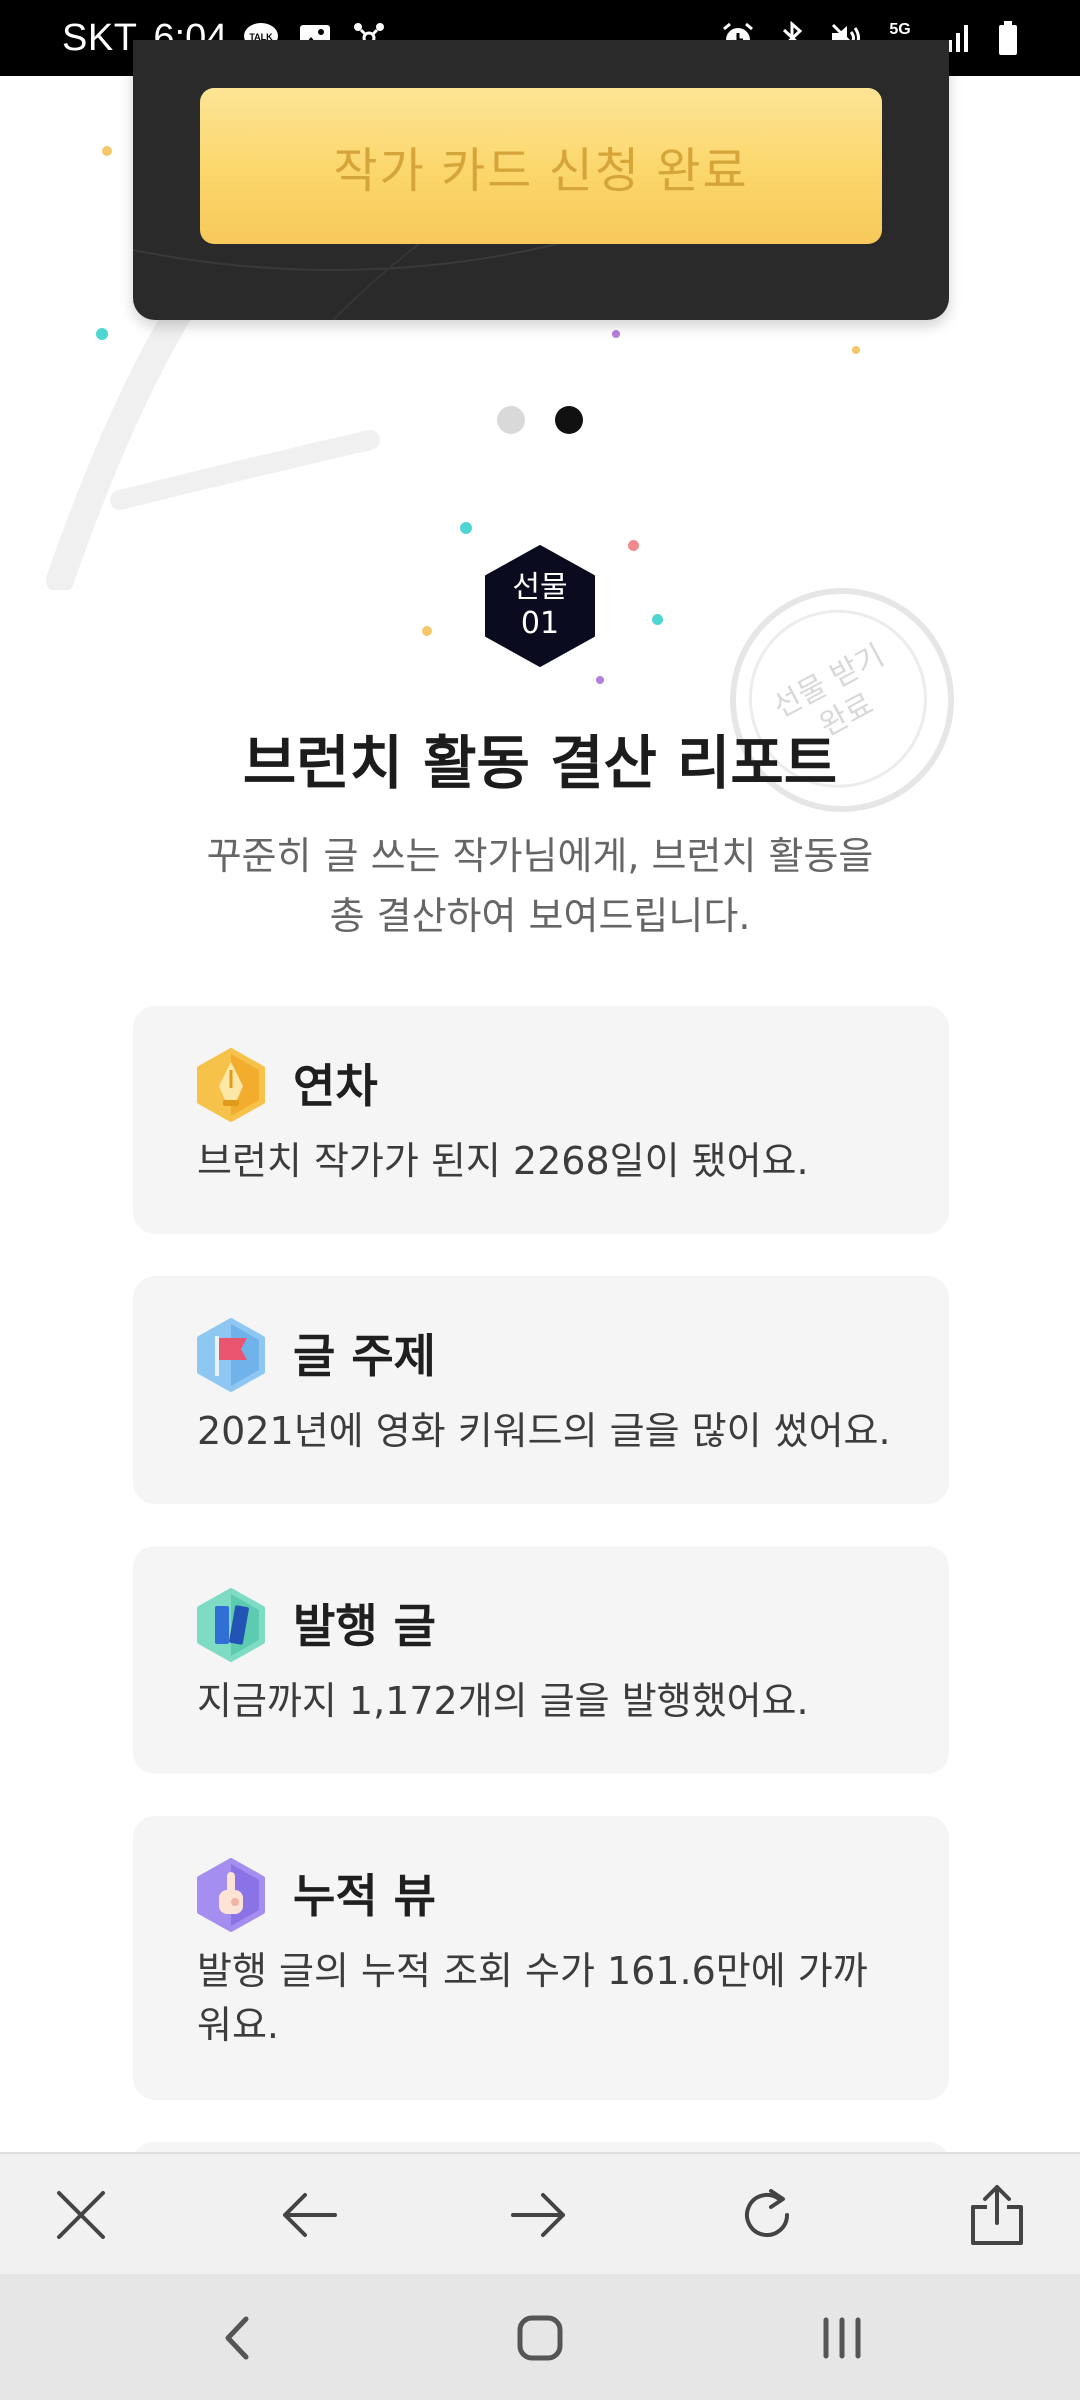  Describe the element at coordinates (540, 420) in the screenshot. I see `carousel-pager` at that location.